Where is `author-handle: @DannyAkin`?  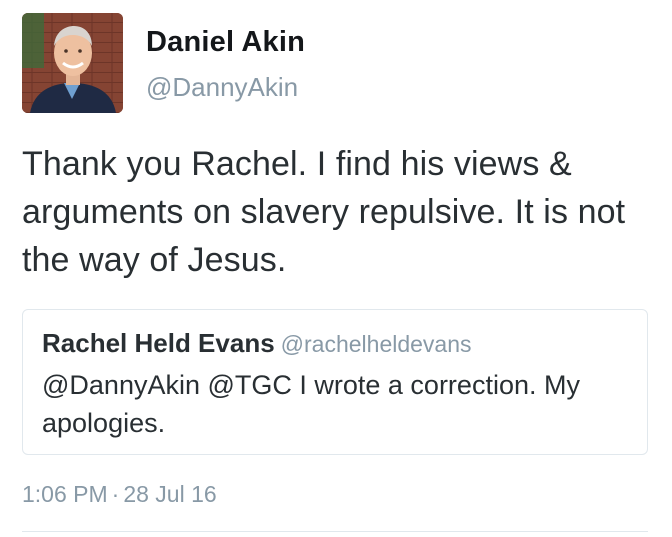 author-handle: @DannyAkin is located at coordinates (222, 87).